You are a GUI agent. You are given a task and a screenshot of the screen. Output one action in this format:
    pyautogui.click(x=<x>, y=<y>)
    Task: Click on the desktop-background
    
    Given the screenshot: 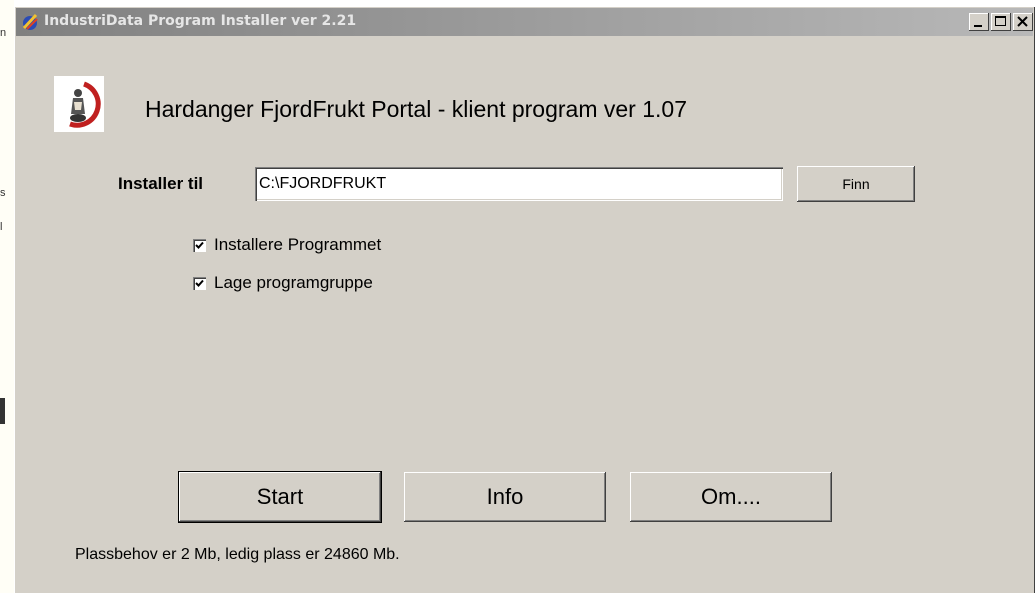 What is the action you would take?
    pyautogui.click(x=7, y=296)
    